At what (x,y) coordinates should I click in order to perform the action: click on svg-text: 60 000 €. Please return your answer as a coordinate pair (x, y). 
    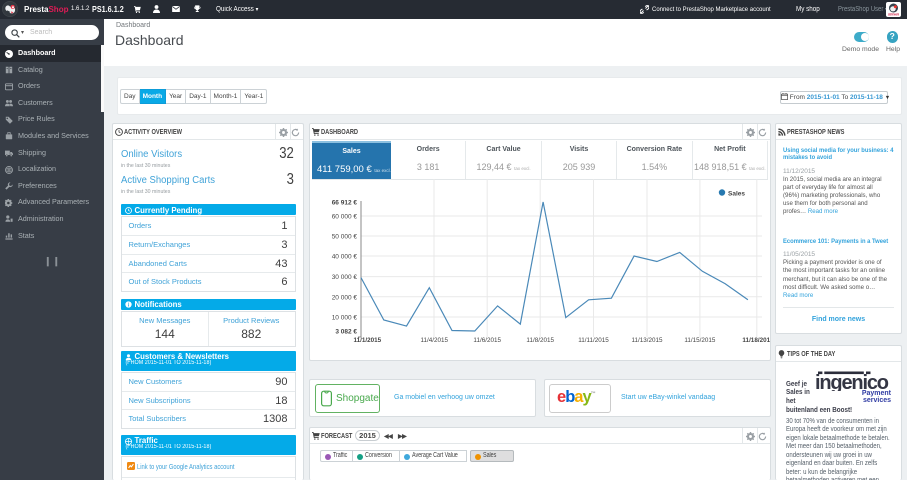
    Looking at the image, I should click on (345, 217).